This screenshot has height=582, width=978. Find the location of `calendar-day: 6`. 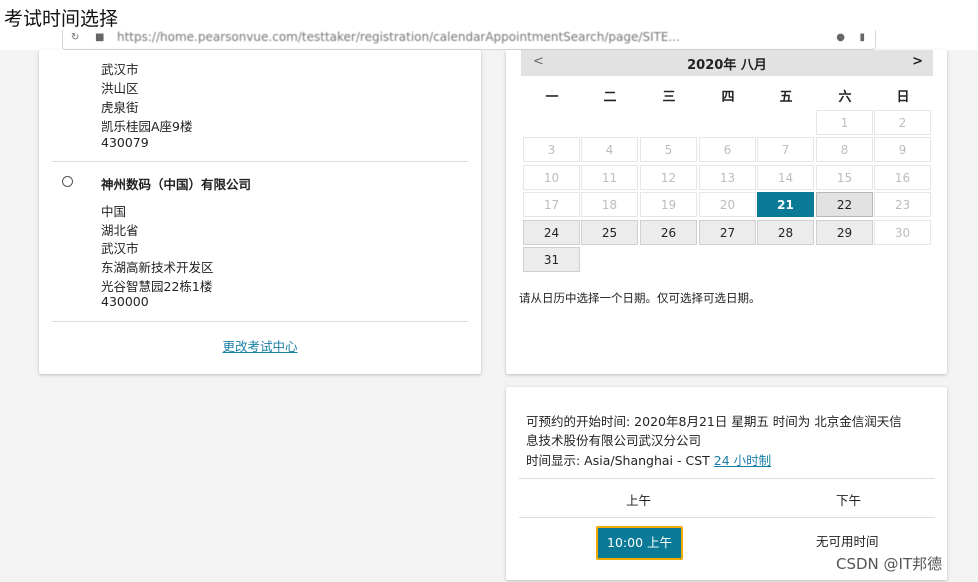

calendar-day: 6 is located at coordinates (727, 149).